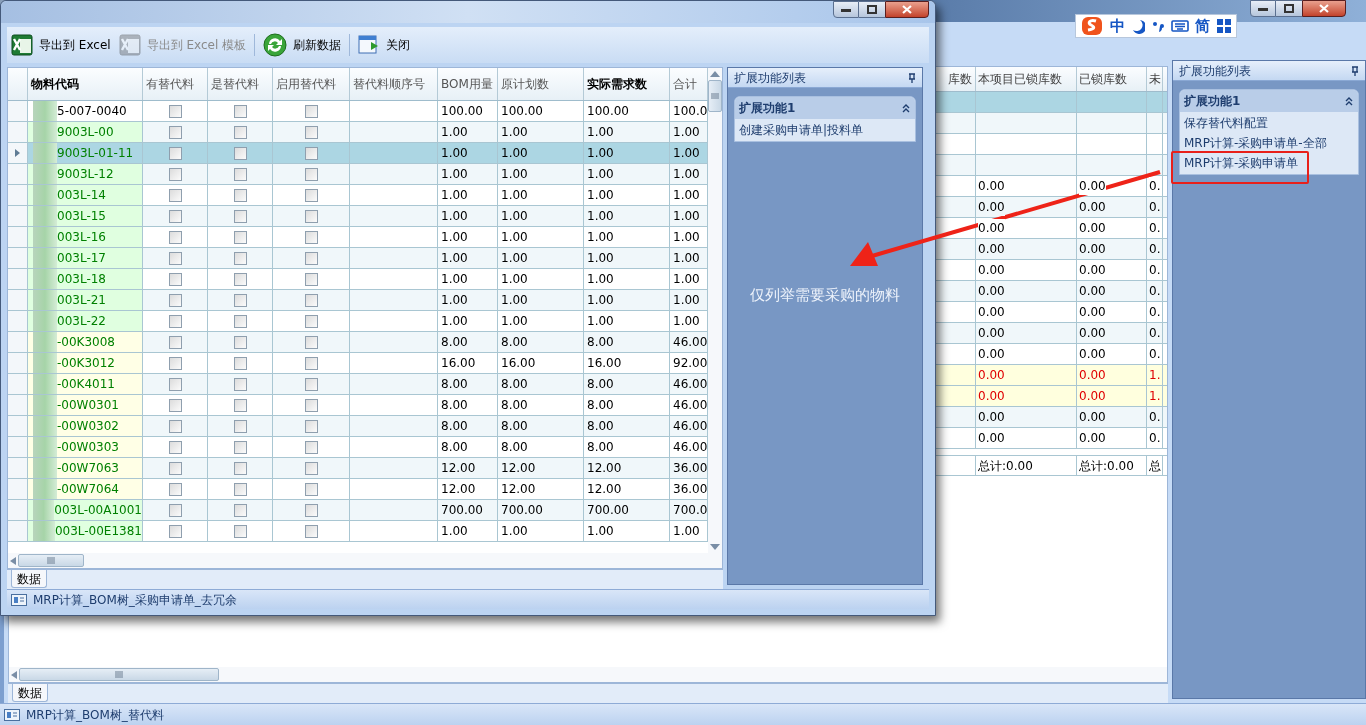  I want to click on table-row: 9003L-12 1.00 1.00 1.00 1.00, so click(358, 174).